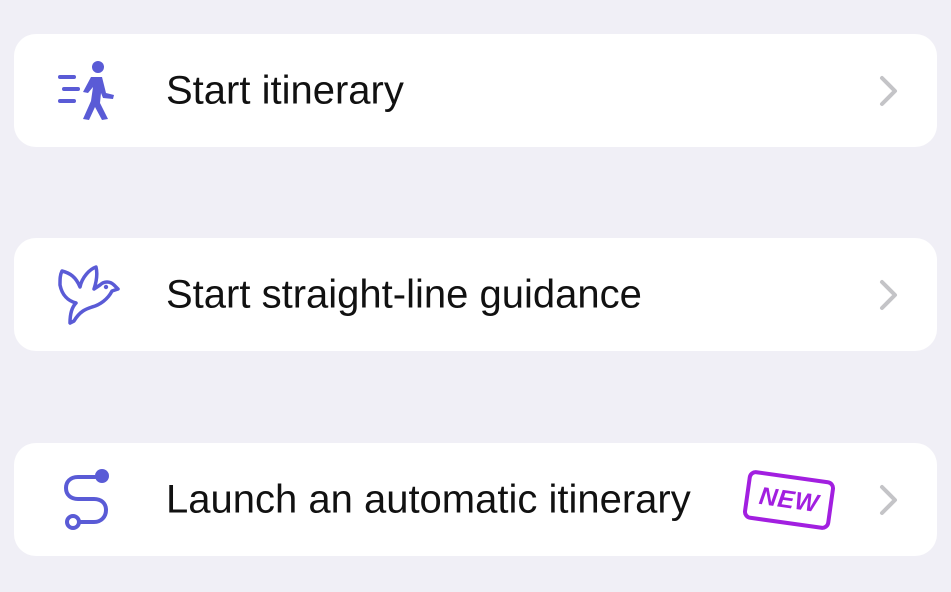 The height and width of the screenshot is (592, 951). Describe the element at coordinates (404, 294) in the screenshot. I see `menu-item-label: Start straight-line guidance` at that location.